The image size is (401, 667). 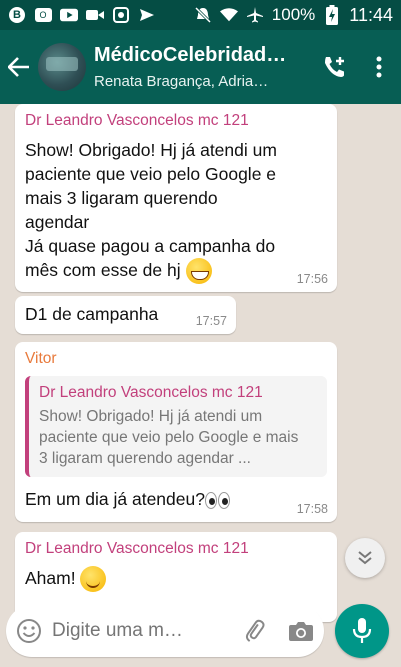 I want to click on attach-button, so click(x=255, y=631).